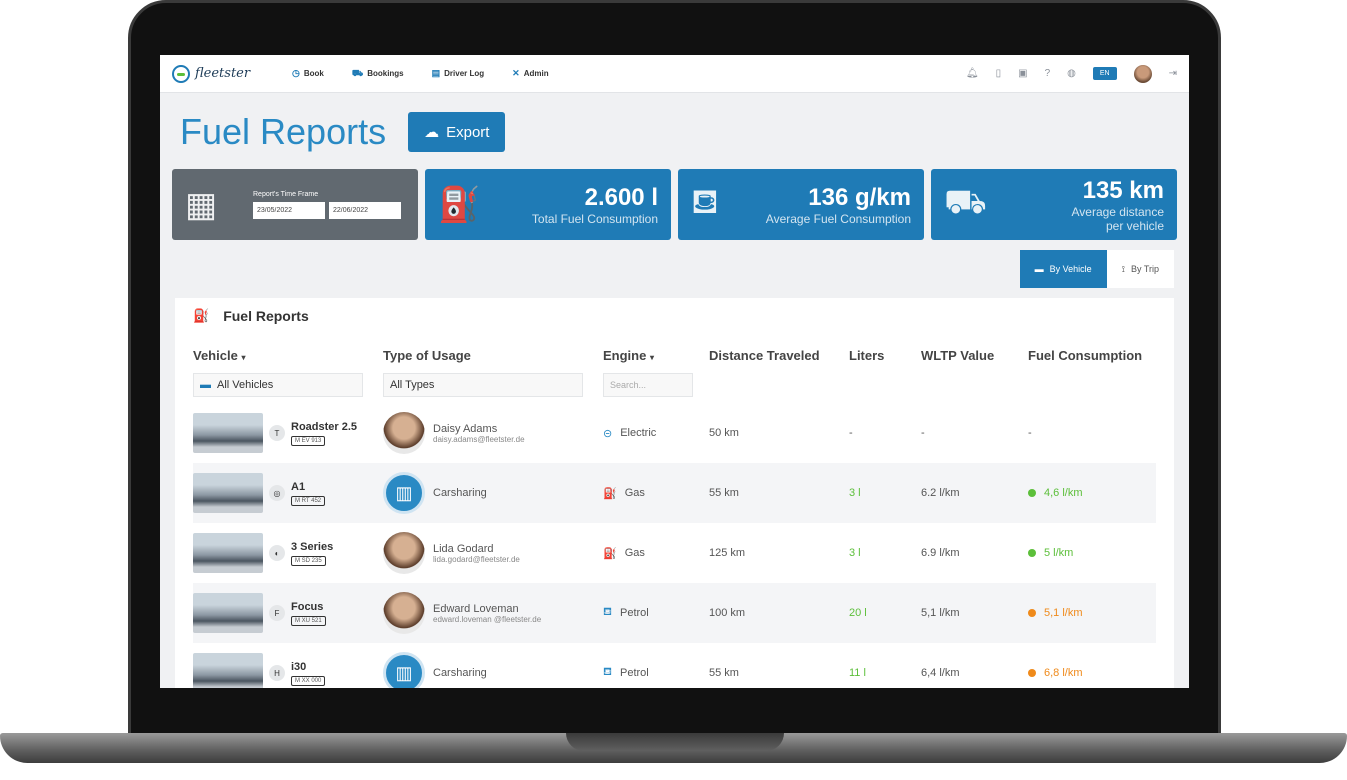  I want to click on calendar-clock-icon: ▦, so click(201, 204).